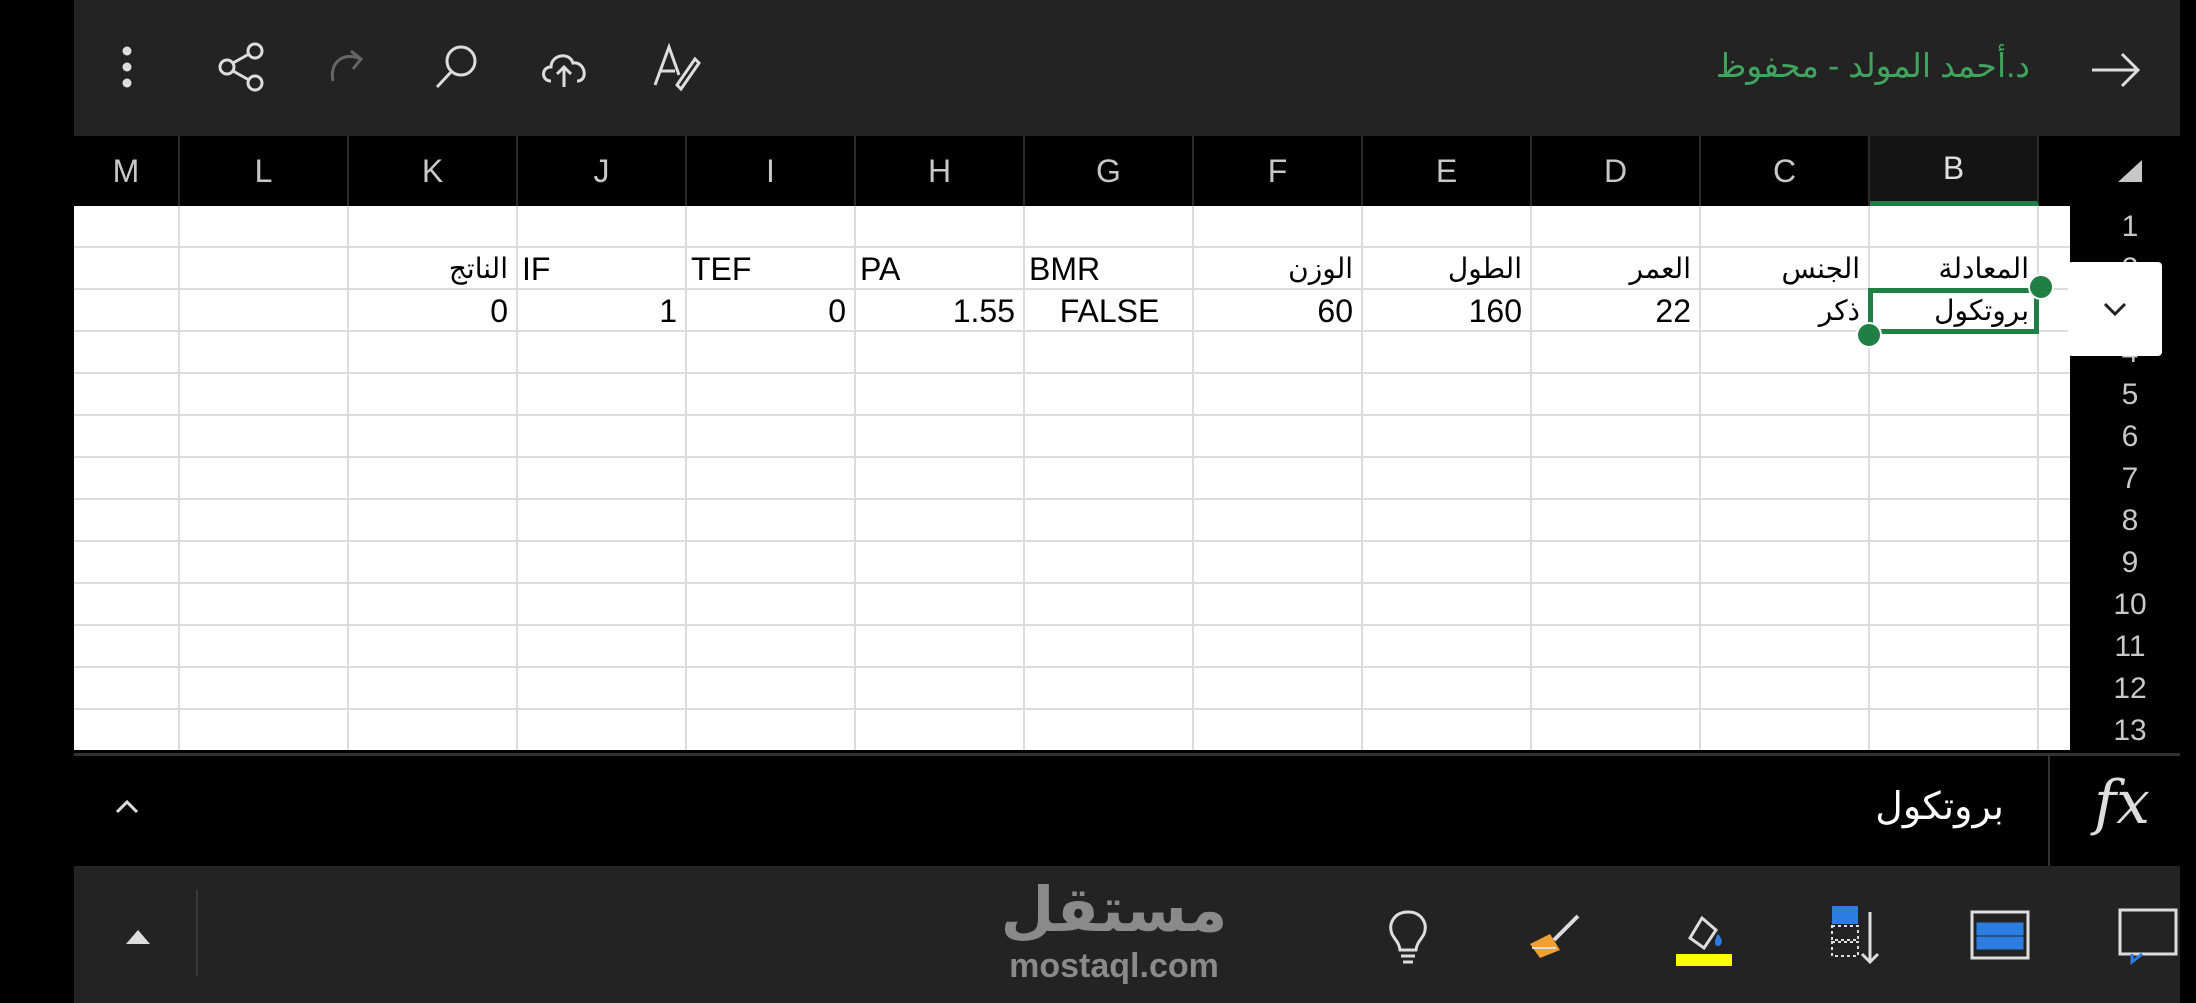  I want to click on row-header-5: 5, so click(2130, 395).